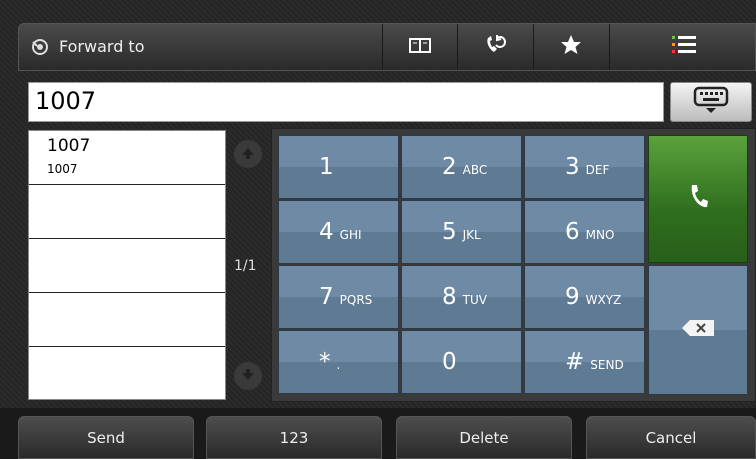  I want to click on directory-button, so click(419, 47).